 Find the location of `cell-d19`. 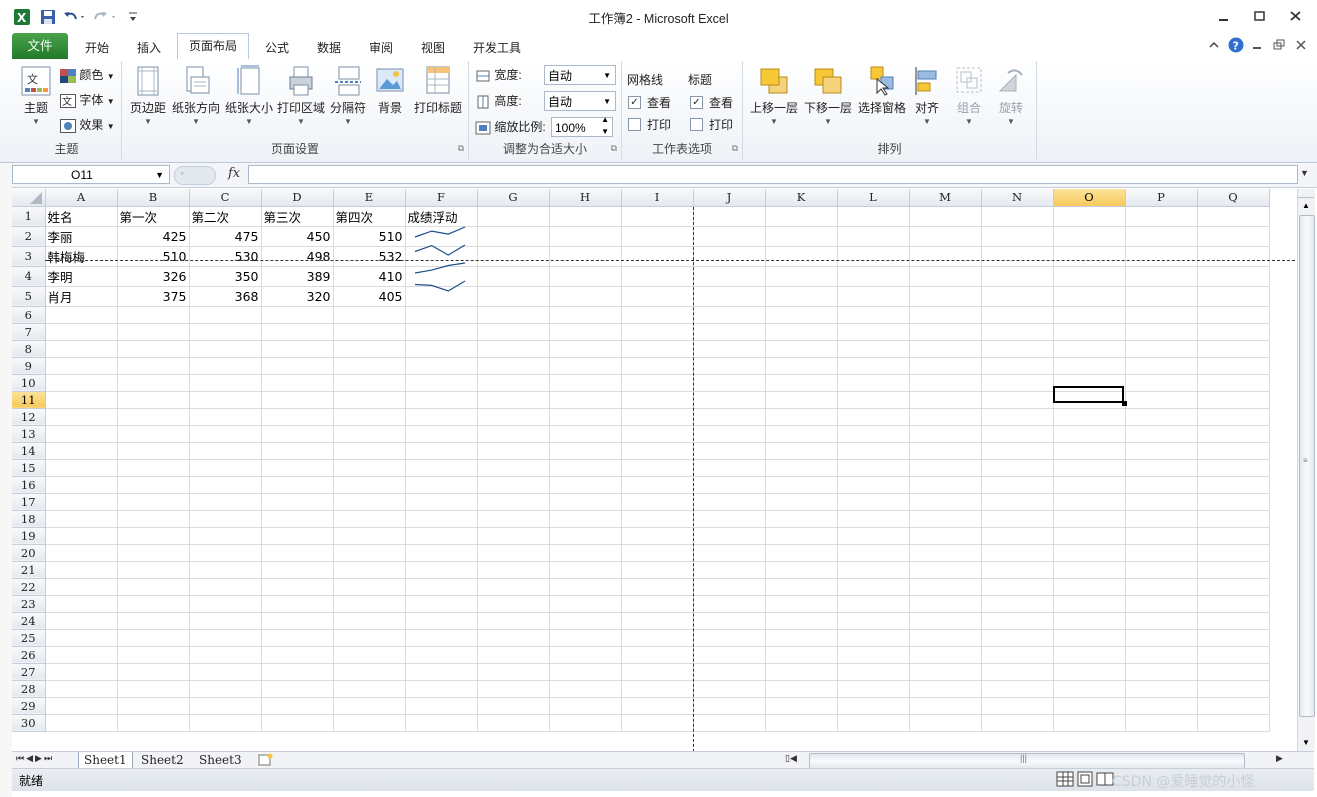

cell-d19 is located at coordinates (297, 536).